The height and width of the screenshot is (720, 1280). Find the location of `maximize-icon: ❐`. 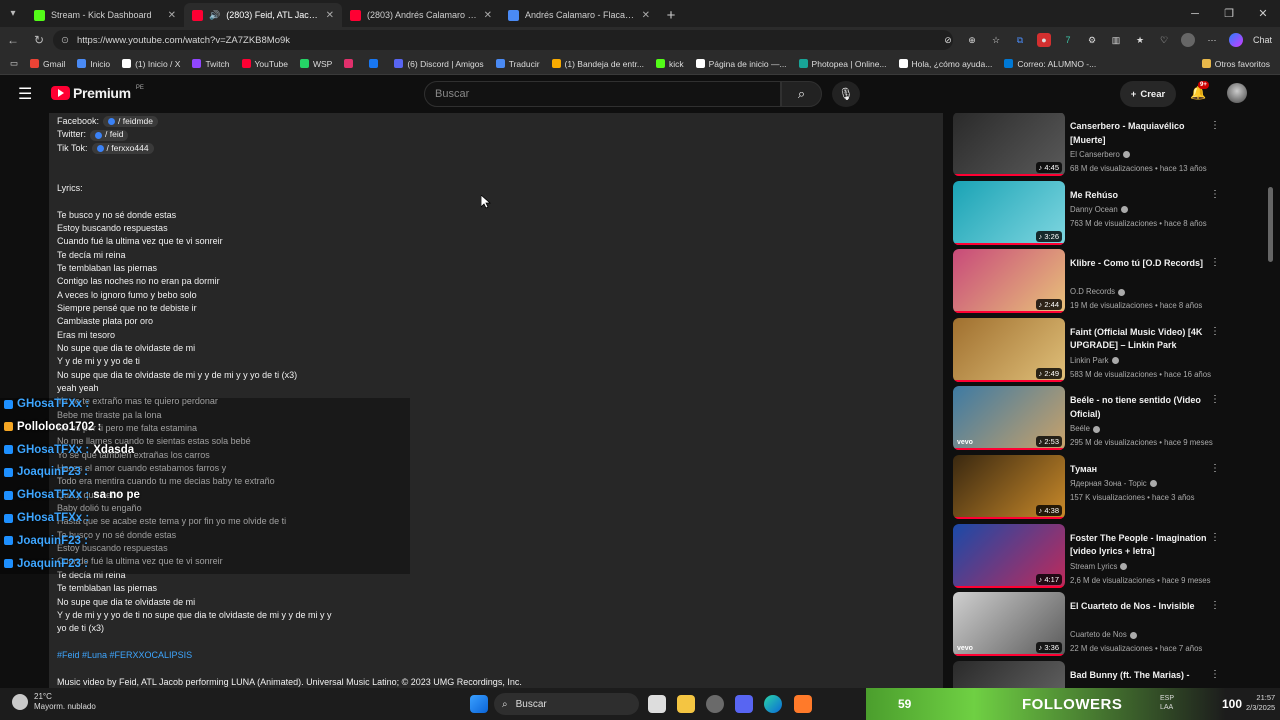

maximize-icon: ❐ is located at coordinates (1229, 13).